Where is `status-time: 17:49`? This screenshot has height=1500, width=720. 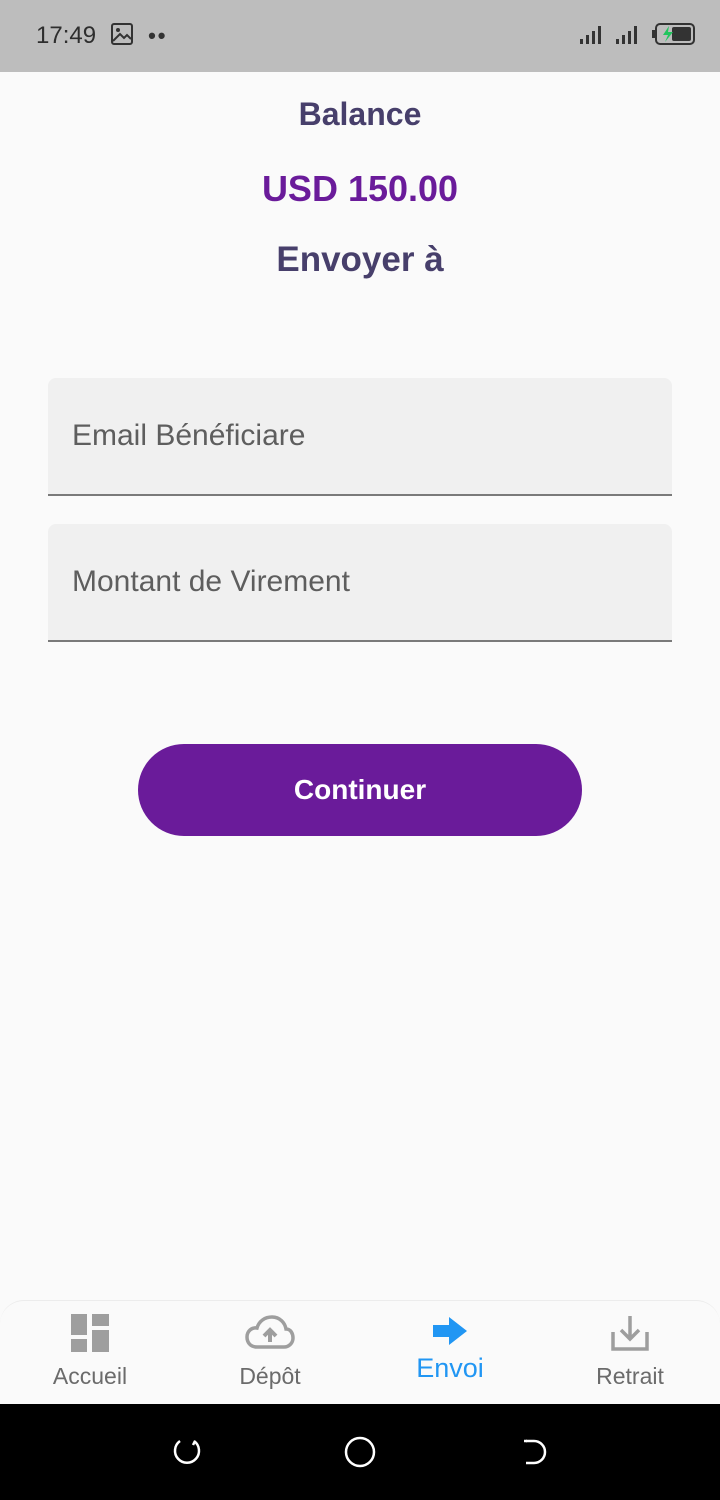 status-time: 17:49 is located at coordinates (66, 35).